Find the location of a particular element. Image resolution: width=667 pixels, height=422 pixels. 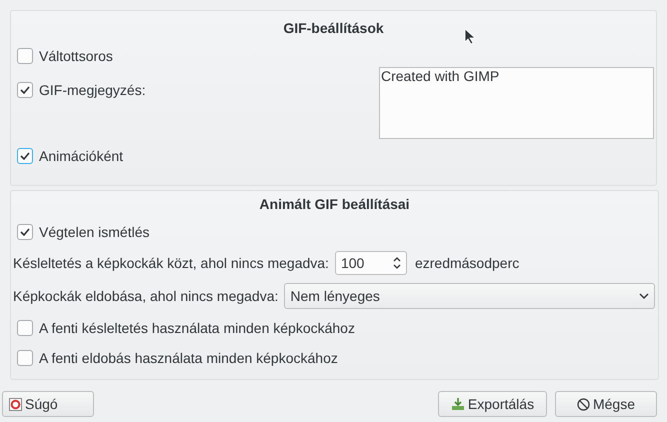

chevron-down-icon is located at coordinates (644, 296).